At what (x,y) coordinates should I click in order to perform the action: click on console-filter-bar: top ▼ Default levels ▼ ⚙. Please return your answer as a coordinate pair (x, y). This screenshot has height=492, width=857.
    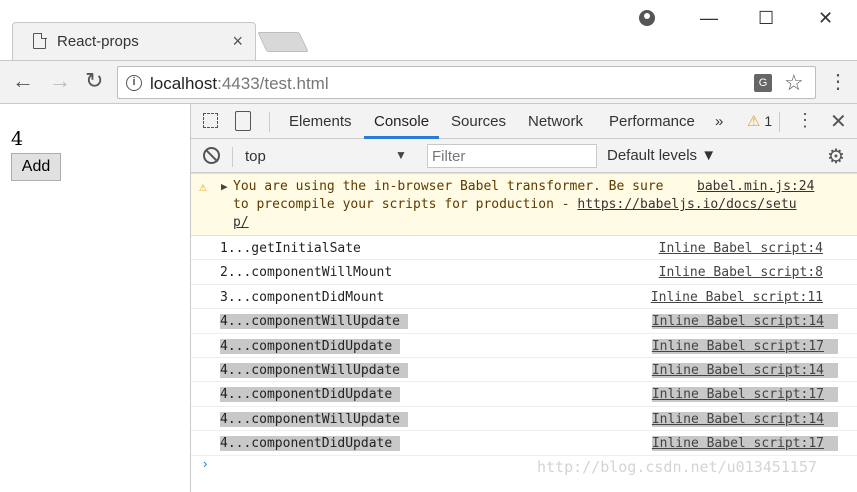
    Looking at the image, I should click on (524, 156).